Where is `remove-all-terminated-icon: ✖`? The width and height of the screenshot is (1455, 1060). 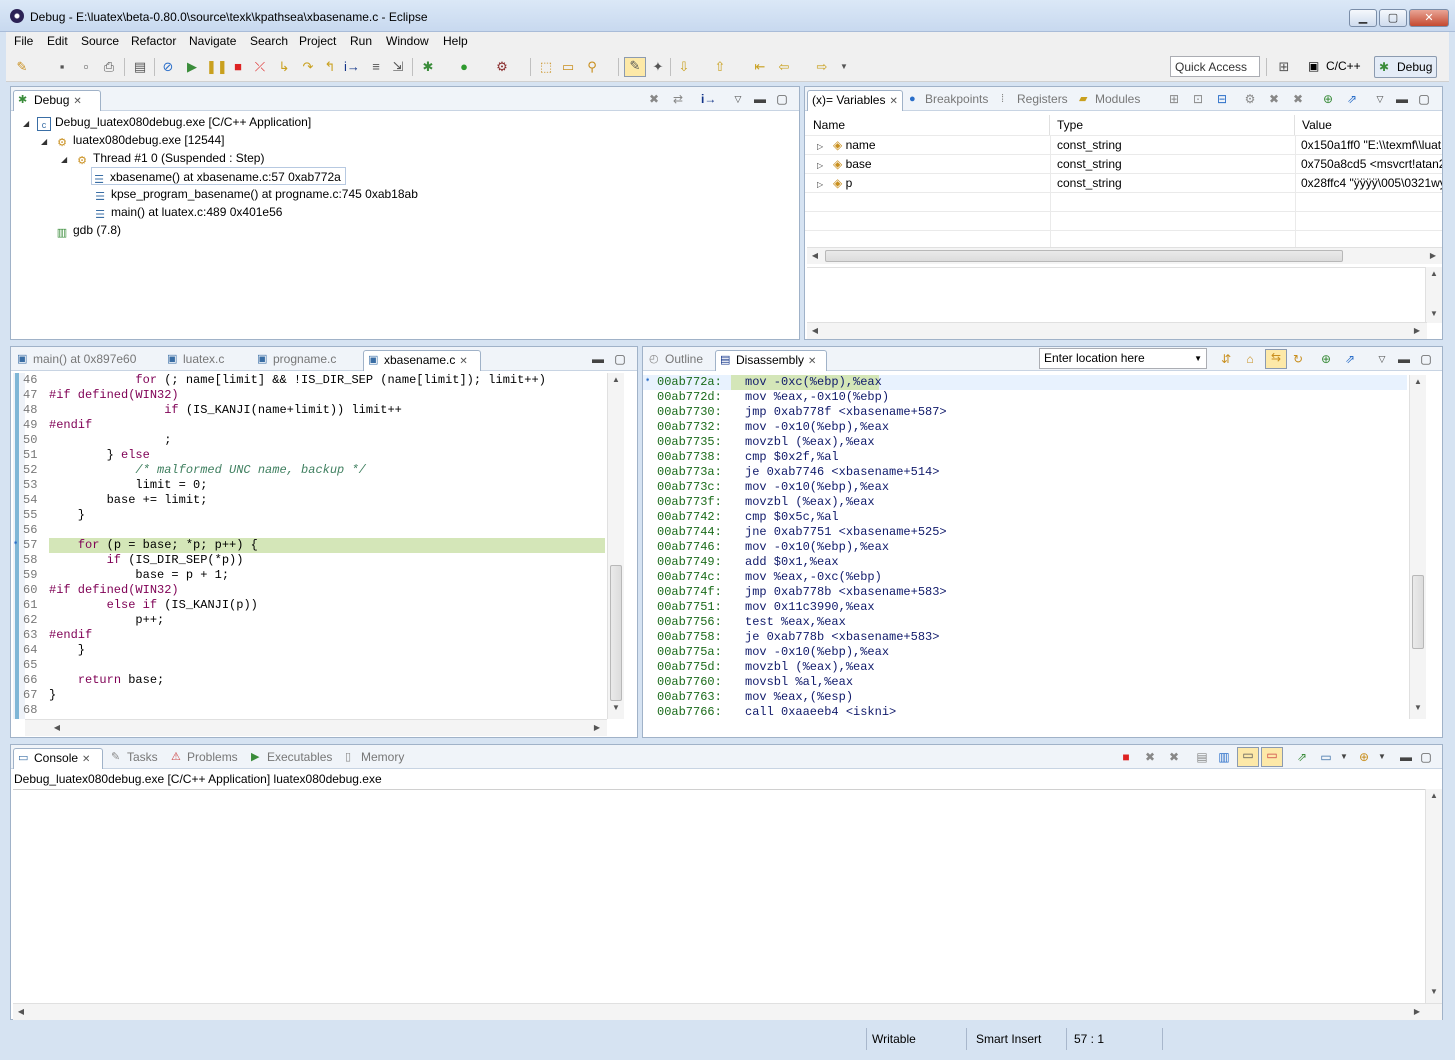 remove-all-terminated-icon: ✖ is located at coordinates (1174, 757).